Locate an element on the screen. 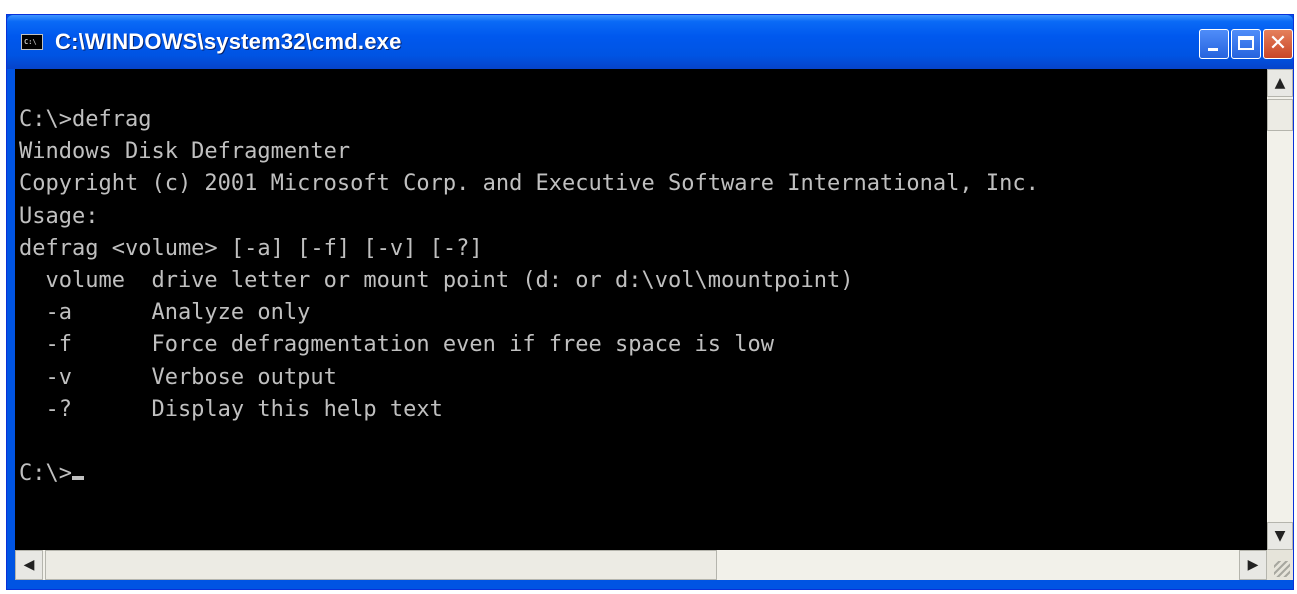 The image size is (1297, 594). horizontal-scrollbar: ◀ ▶ is located at coordinates (641, 565).